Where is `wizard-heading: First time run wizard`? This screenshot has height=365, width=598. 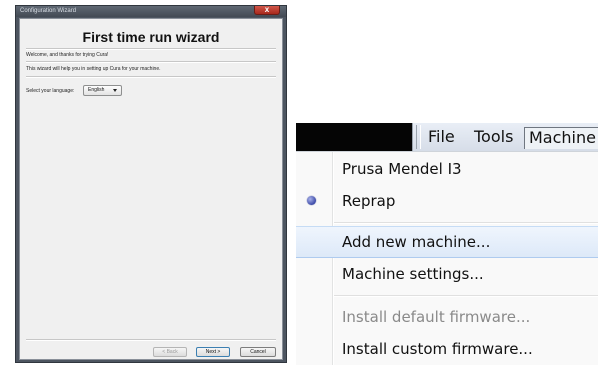 wizard-heading: First time run wizard is located at coordinates (151, 37).